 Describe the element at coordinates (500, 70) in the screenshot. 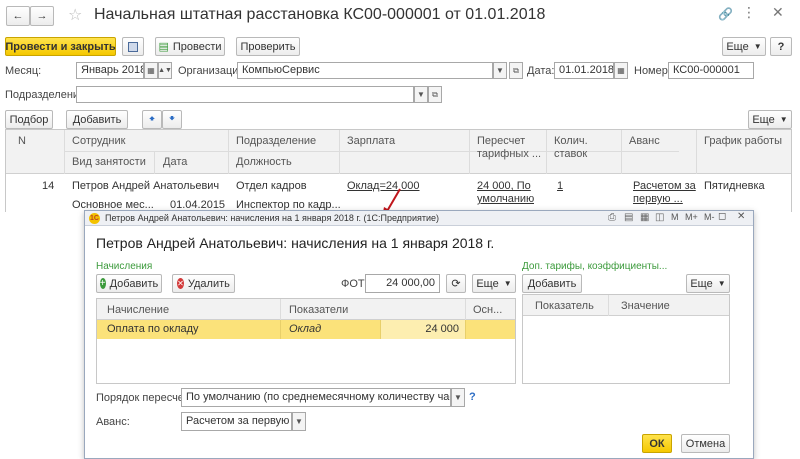

I see `organization-dropdown-button: ▼` at that location.